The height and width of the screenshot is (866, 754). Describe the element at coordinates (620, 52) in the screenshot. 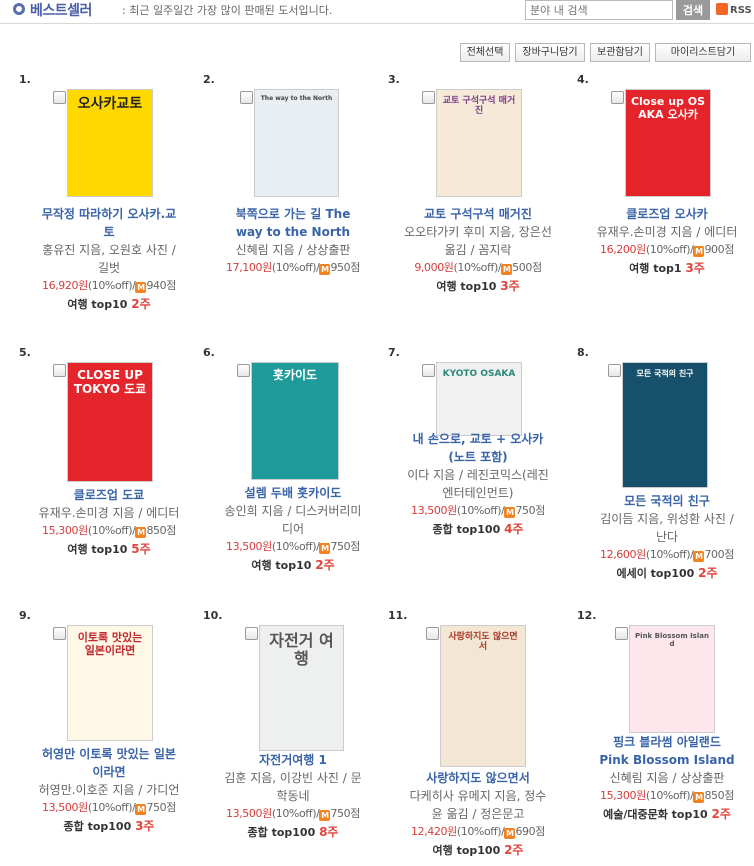

I see `add-to-wishlist-button: 보관함담기` at that location.